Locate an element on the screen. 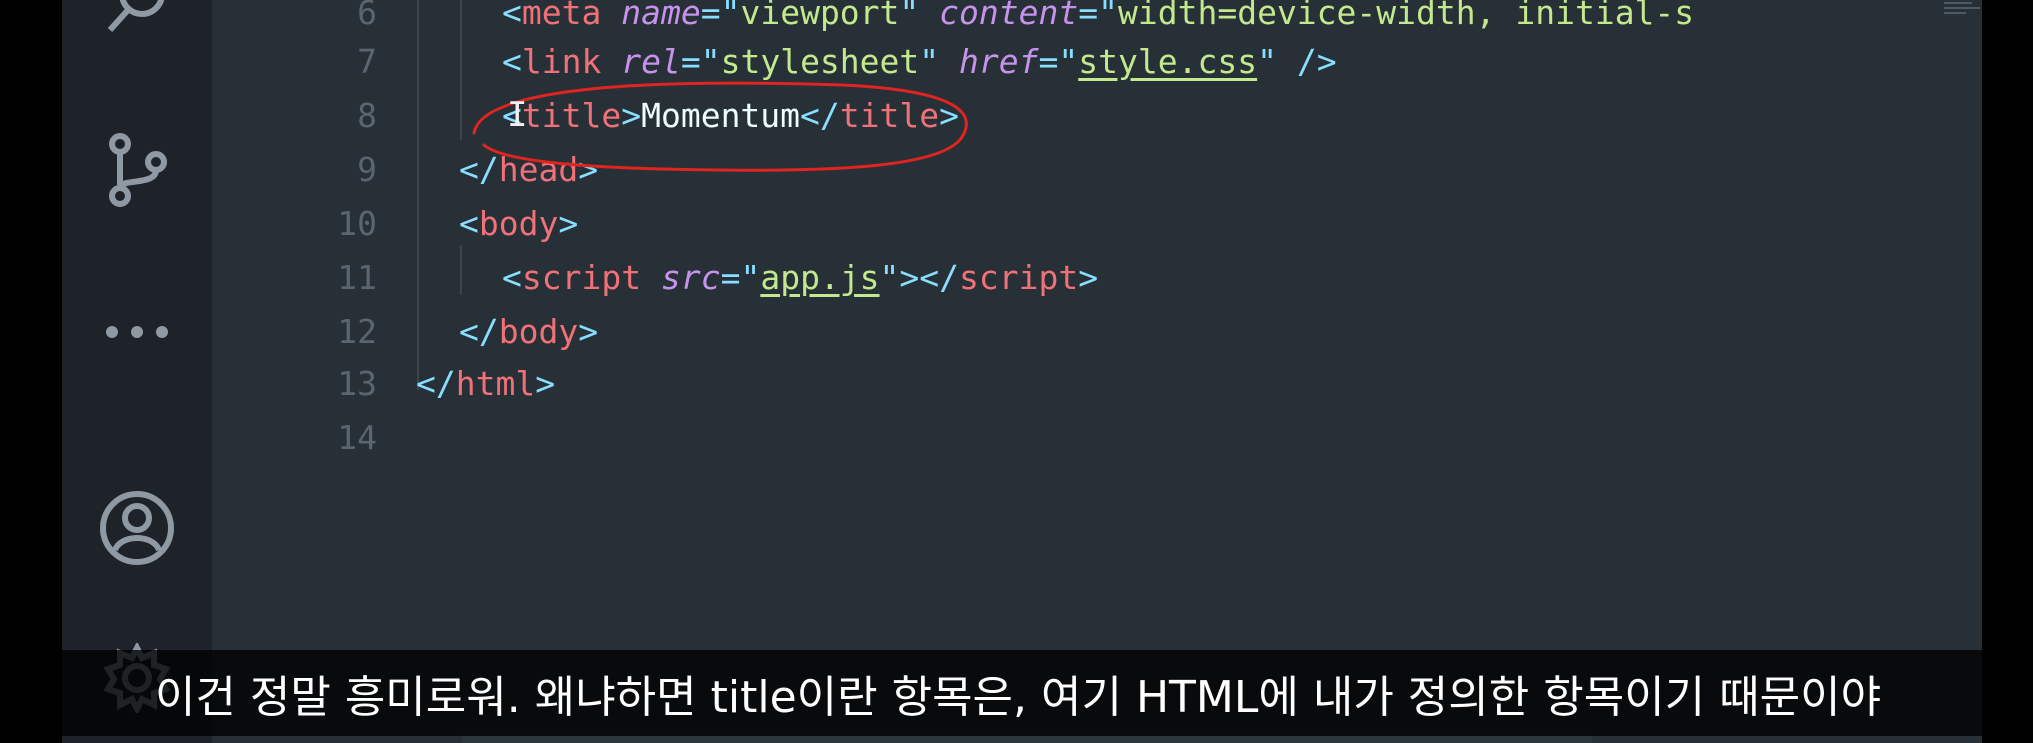 Image resolution: width=2033 pixels, height=743 pixels. highlight-annotation is located at coordinates (720, 126).